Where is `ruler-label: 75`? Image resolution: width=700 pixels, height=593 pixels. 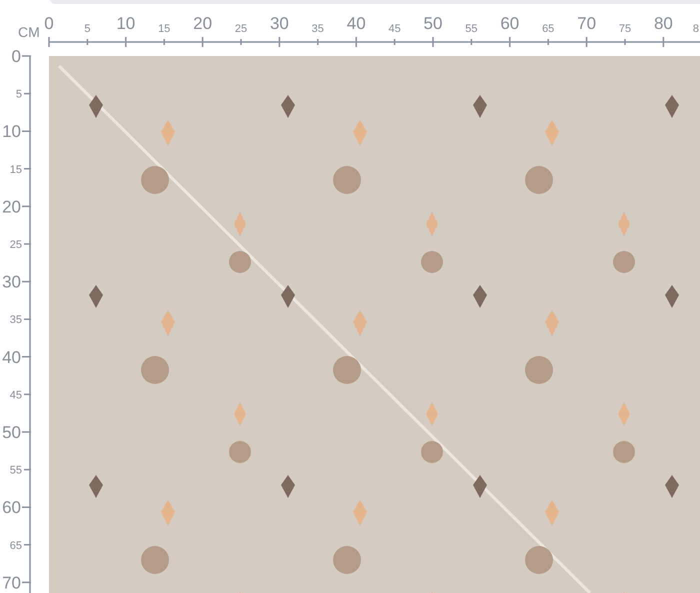
ruler-label: 75 is located at coordinates (625, 29).